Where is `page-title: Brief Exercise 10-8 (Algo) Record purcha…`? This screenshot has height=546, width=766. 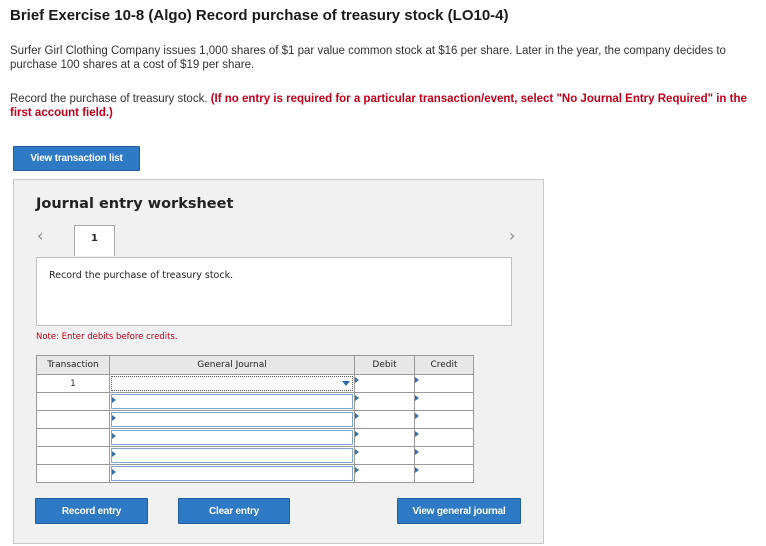 page-title: Brief Exercise 10-8 (Algo) Record purcha… is located at coordinates (259, 15).